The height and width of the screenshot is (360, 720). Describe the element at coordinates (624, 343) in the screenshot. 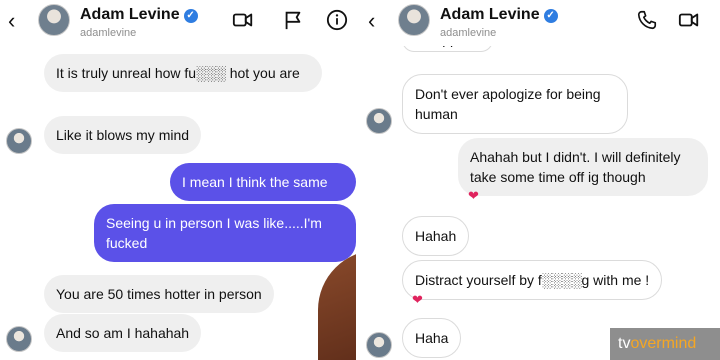

I see `watermark-prefix: tv` at that location.